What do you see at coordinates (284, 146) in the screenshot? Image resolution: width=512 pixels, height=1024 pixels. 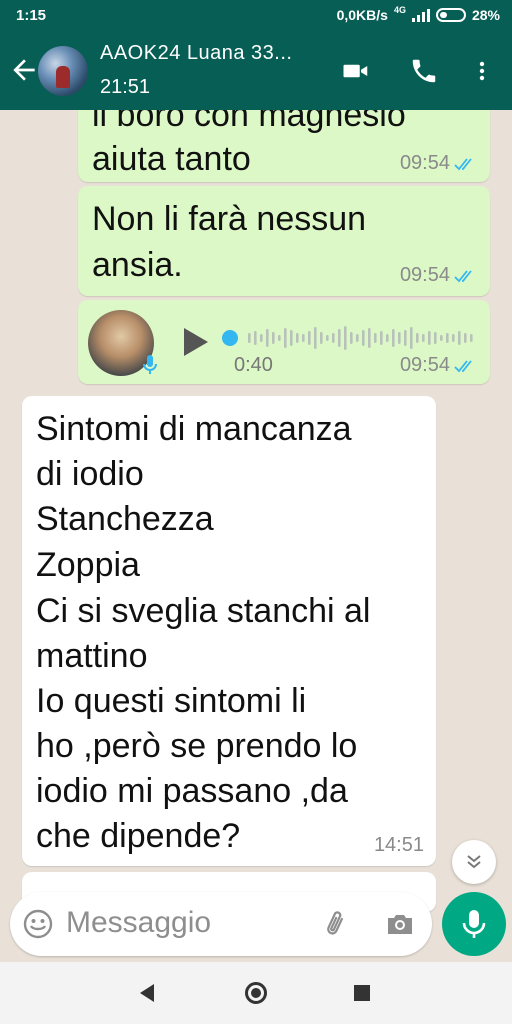 I see `message-bubble-outgoing: il boro con magnesio aiuta tanto 09:54` at bounding box center [284, 146].